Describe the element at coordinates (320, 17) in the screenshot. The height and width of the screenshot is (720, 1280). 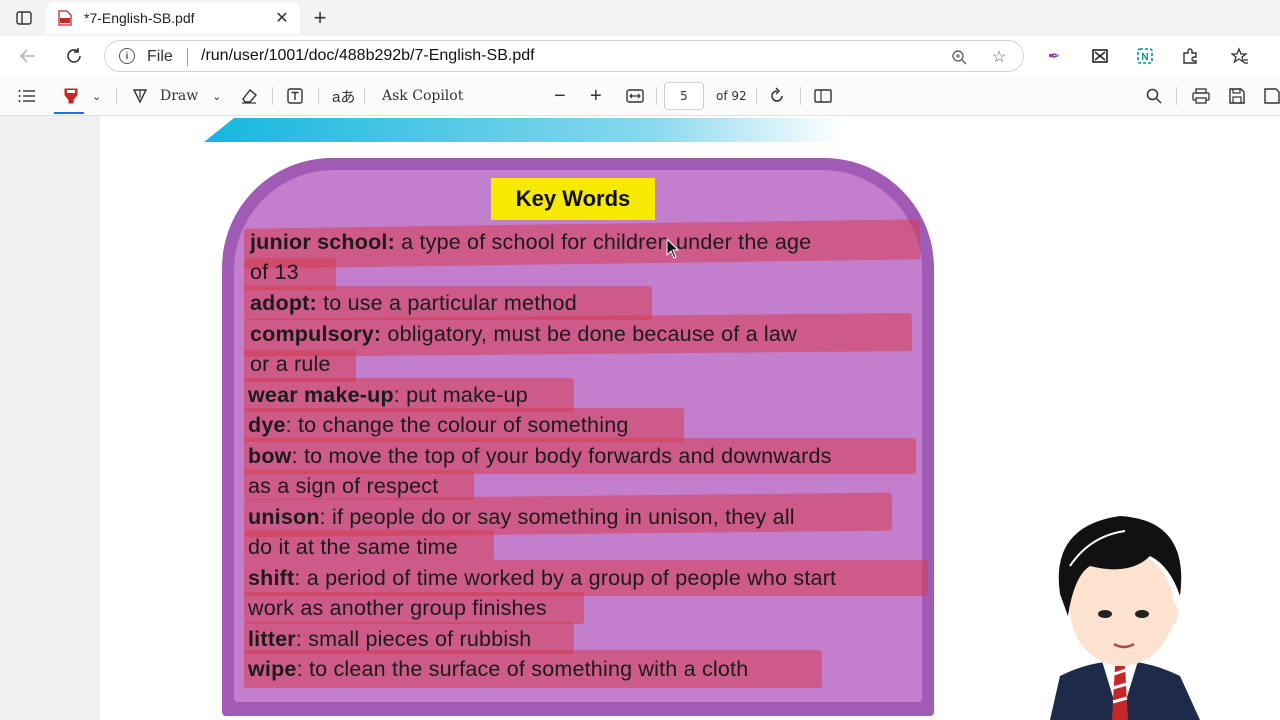
I see `new-tab-button: +` at that location.